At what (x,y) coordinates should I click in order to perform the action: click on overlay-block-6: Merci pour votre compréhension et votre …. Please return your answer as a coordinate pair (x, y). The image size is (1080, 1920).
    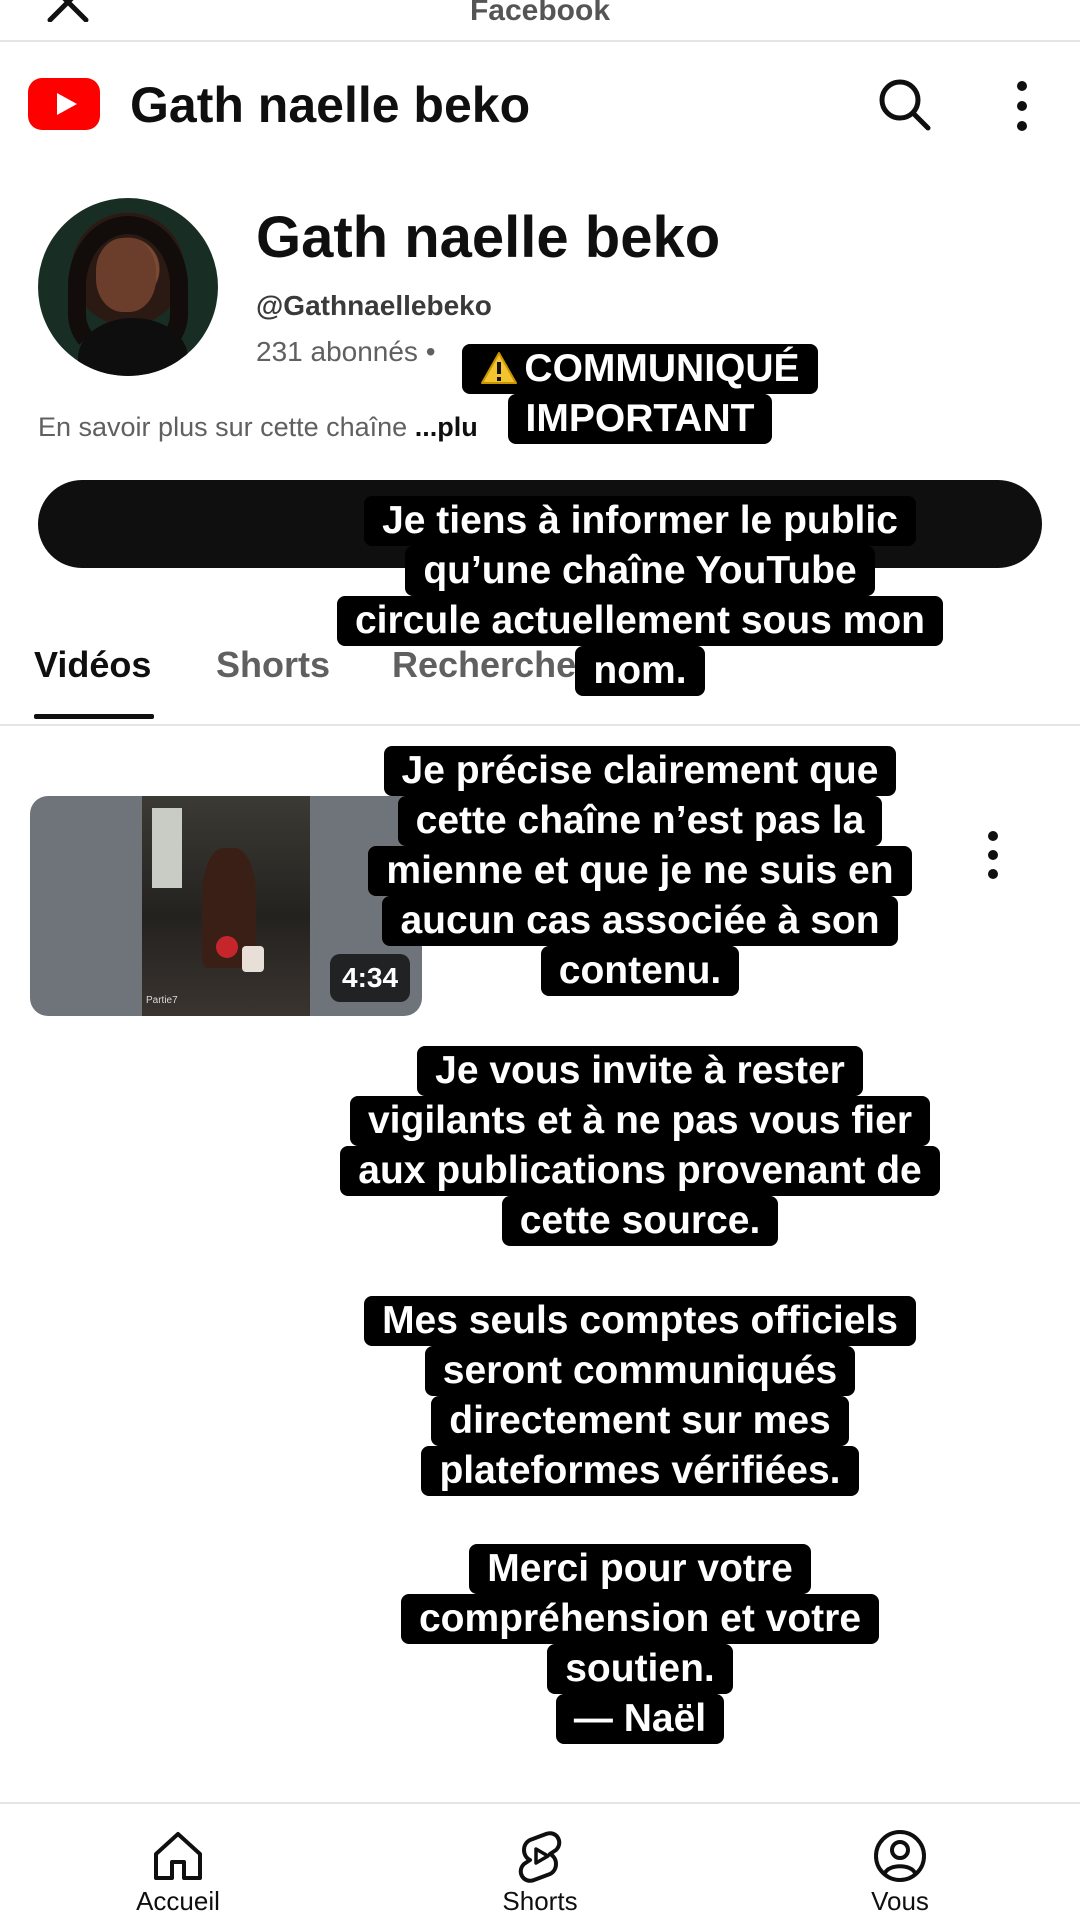
    Looking at the image, I should click on (640, 1644).